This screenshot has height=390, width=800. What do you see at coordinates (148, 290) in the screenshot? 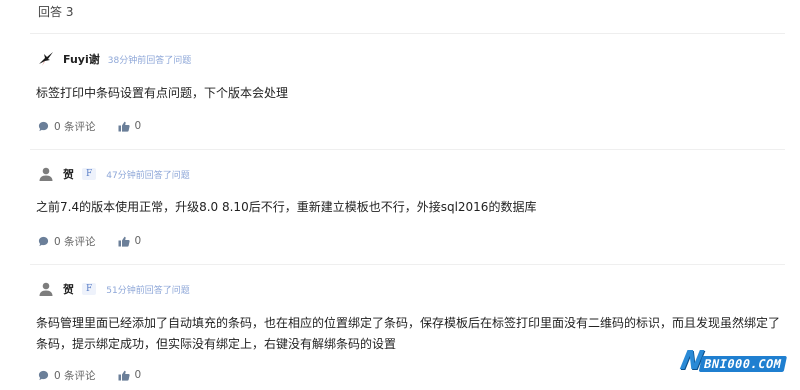
I see `answer-time: 51分钟前回答了问题` at bounding box center [148, 290].